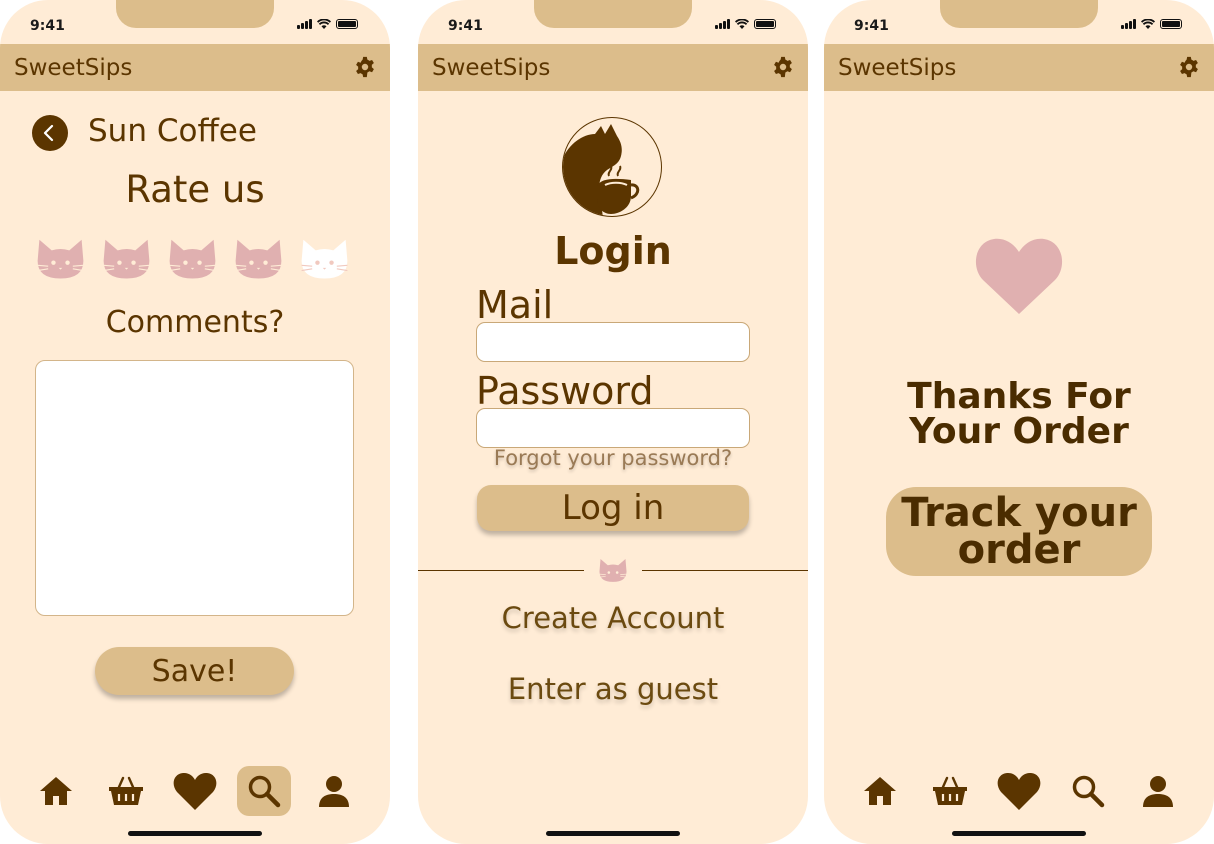 The image size is (1214, 844). Describe the element at coordinates (1019, 549) in the screenshot. I see `track-line-2: order` at that location.